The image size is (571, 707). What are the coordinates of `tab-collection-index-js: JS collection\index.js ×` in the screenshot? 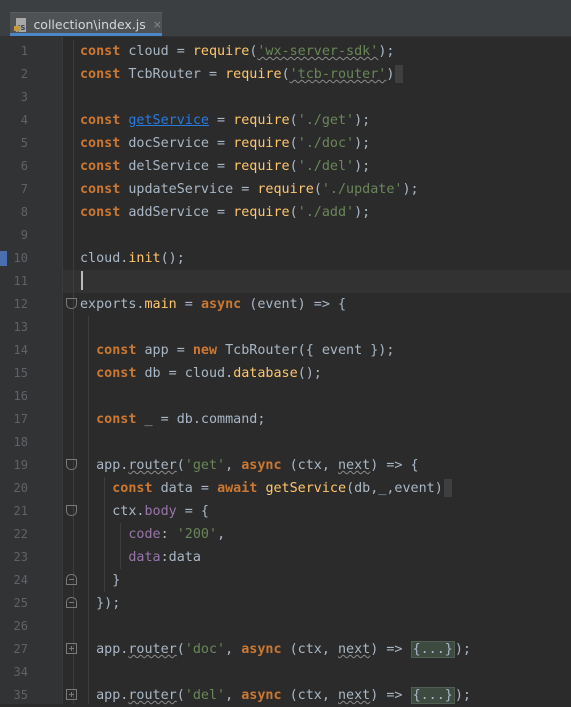 It's located at (86, 24).